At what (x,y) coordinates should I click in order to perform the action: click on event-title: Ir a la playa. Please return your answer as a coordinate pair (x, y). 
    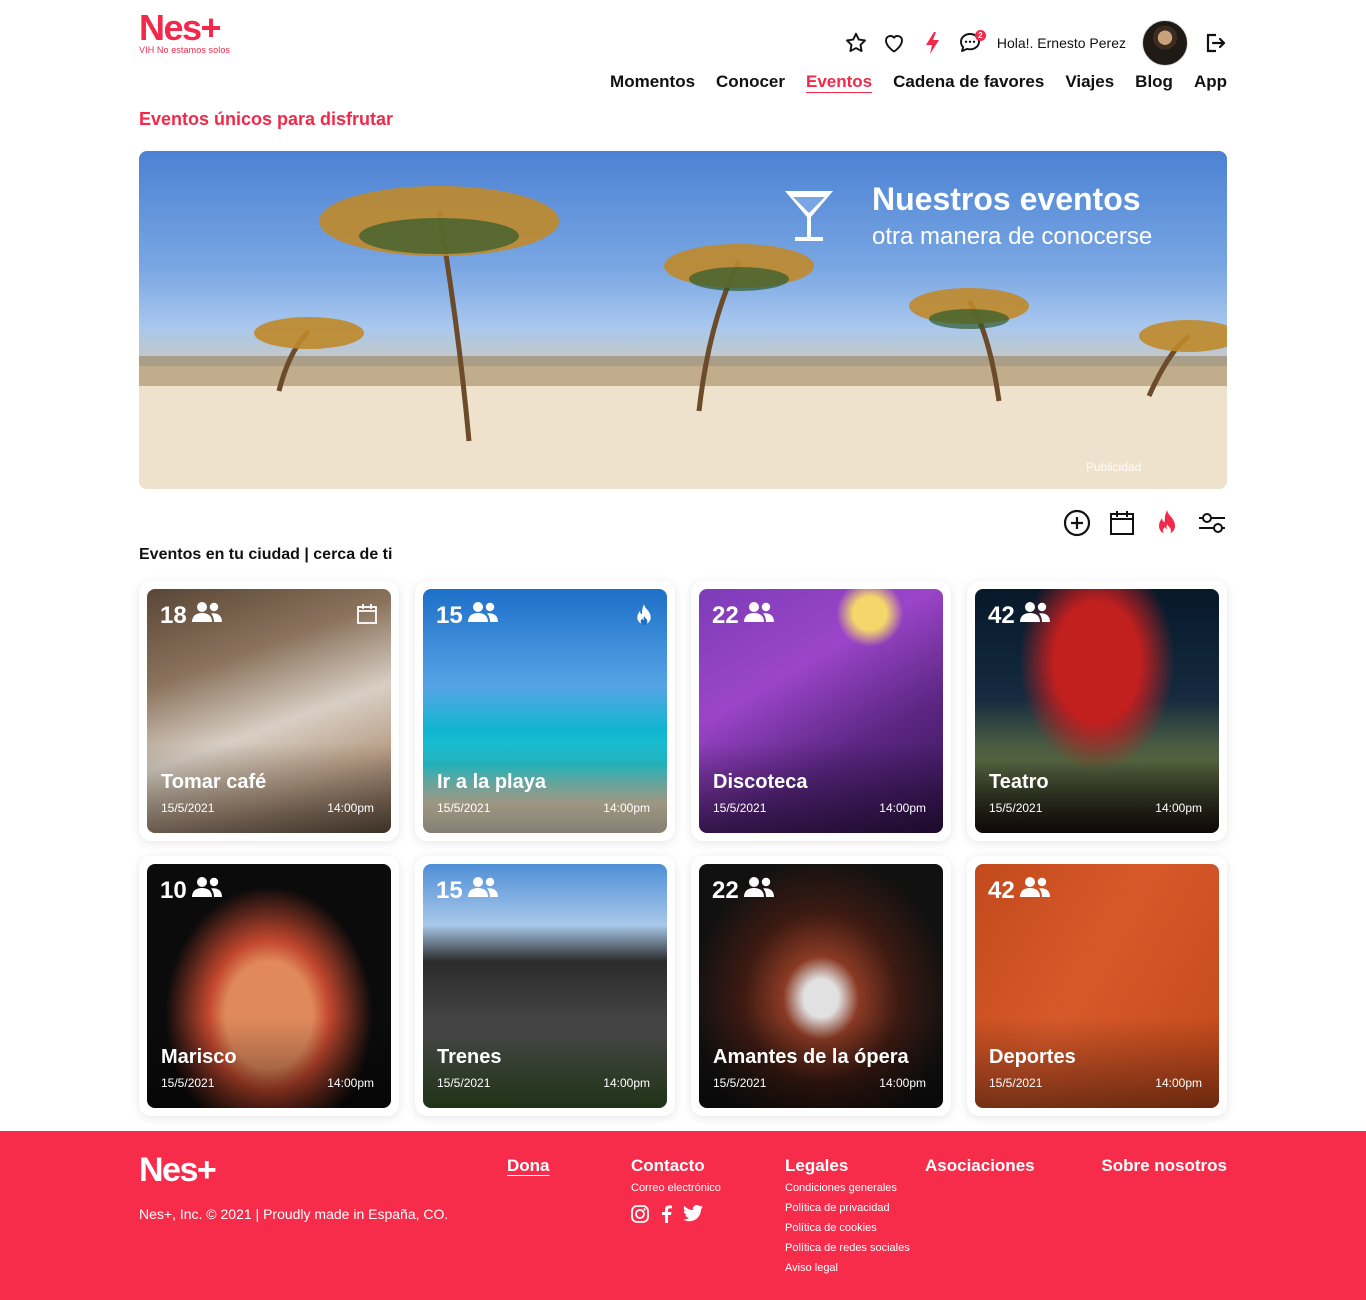
    Looking at the image, I should click on (491, 782).